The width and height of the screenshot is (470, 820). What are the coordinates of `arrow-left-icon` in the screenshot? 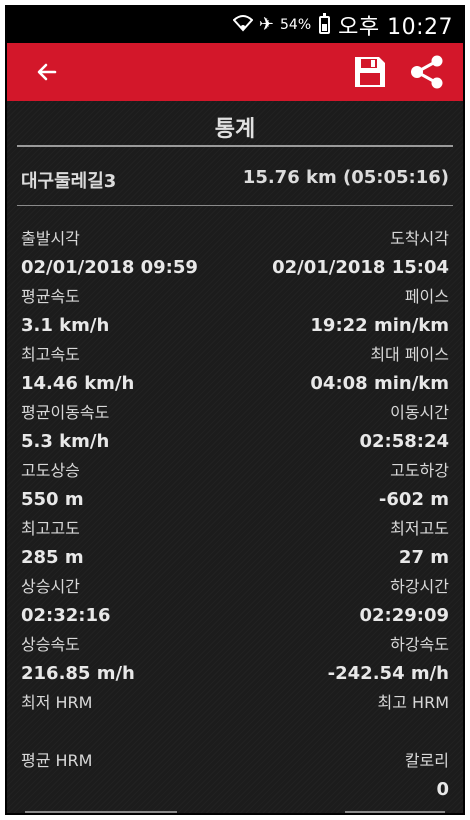 It's located at (47, 72).